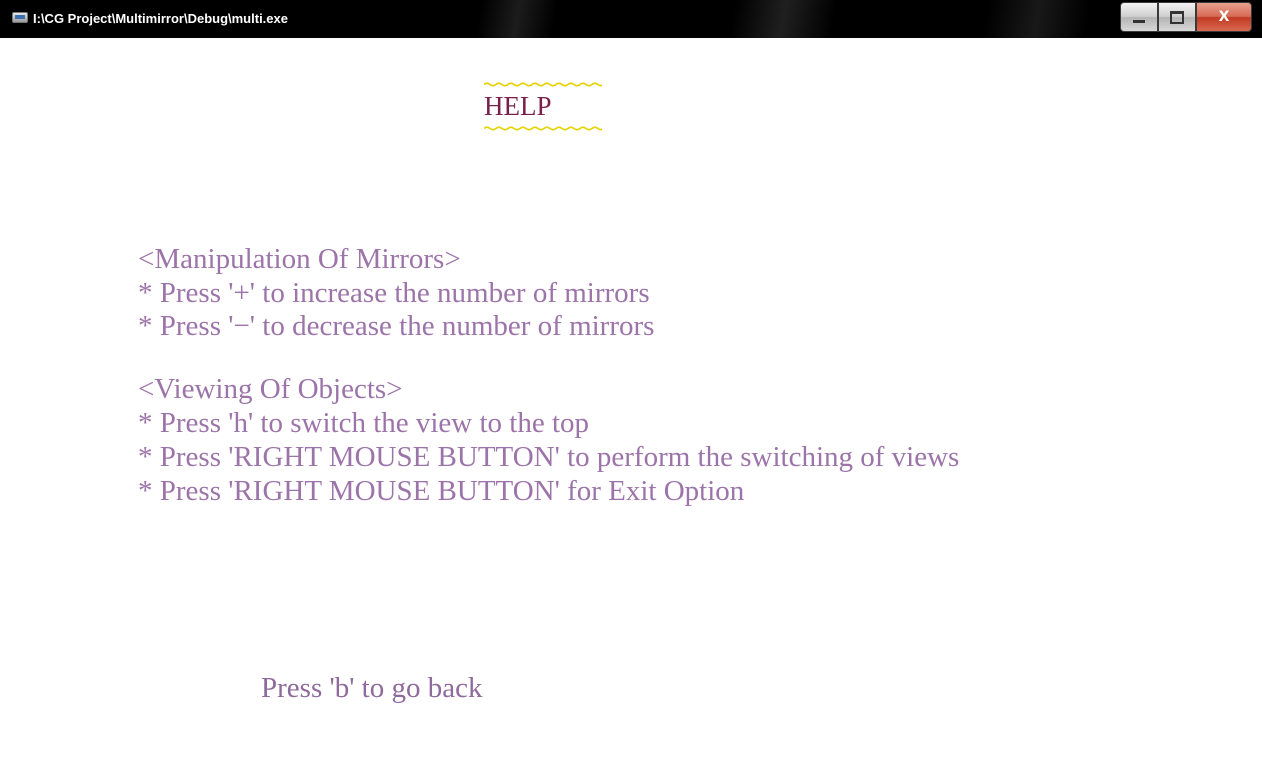  I want to click on minimize-icon, so click(1139, 21).